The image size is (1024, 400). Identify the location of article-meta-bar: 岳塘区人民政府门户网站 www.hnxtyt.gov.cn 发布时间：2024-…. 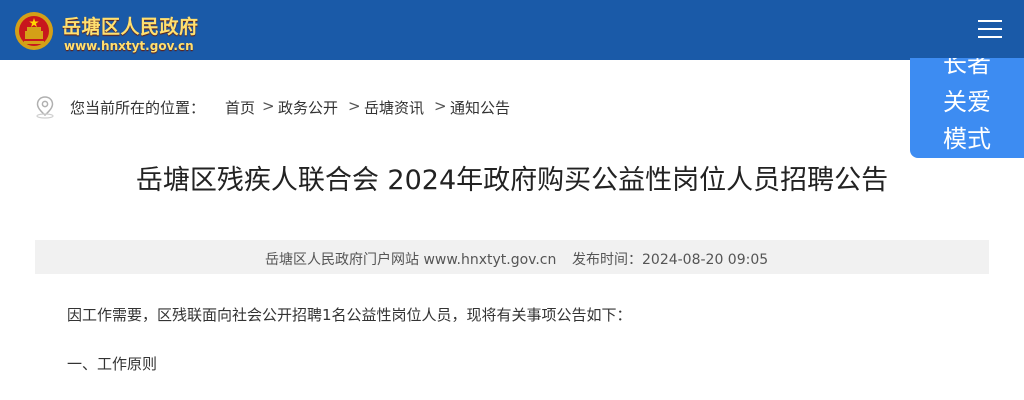
(512, 257).